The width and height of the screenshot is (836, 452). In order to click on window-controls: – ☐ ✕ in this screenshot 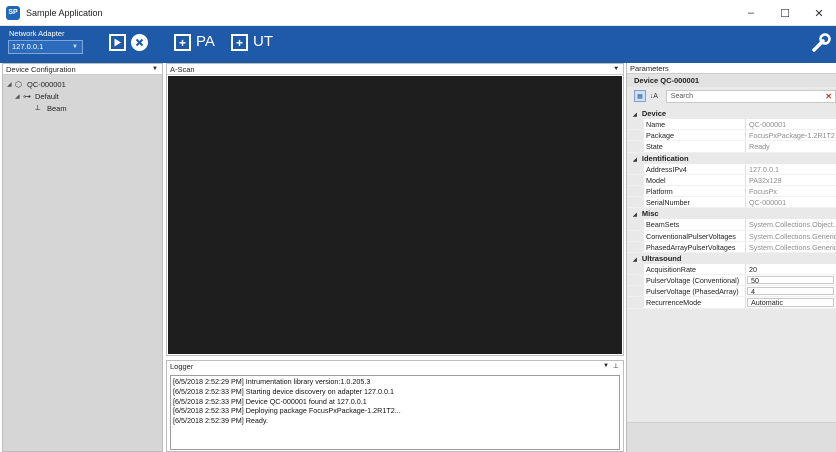, I will do `click(785, 13)`.